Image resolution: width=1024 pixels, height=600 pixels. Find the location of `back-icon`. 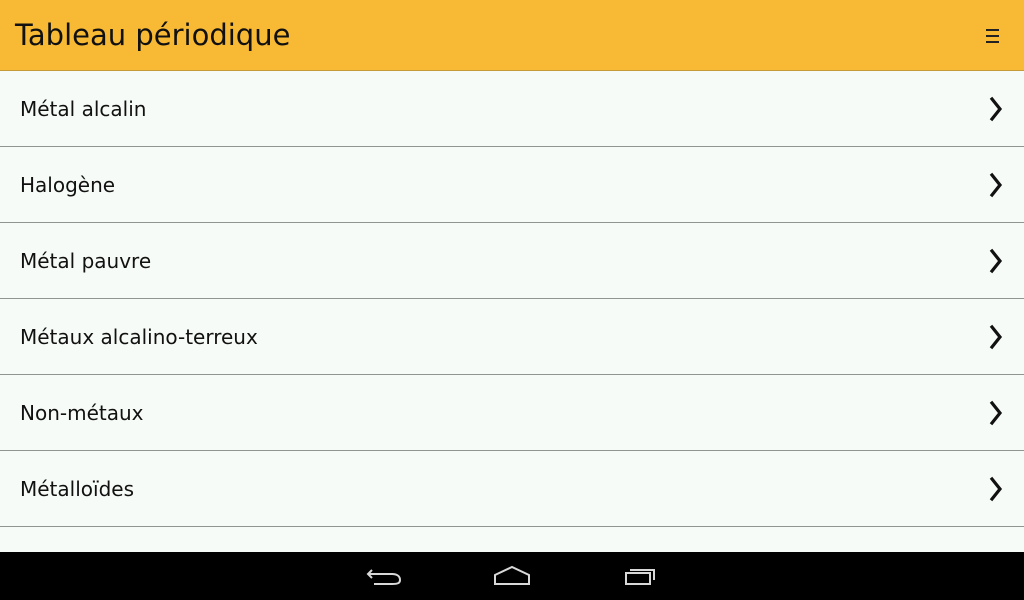

back-icon is located at coordinates (384, 576).